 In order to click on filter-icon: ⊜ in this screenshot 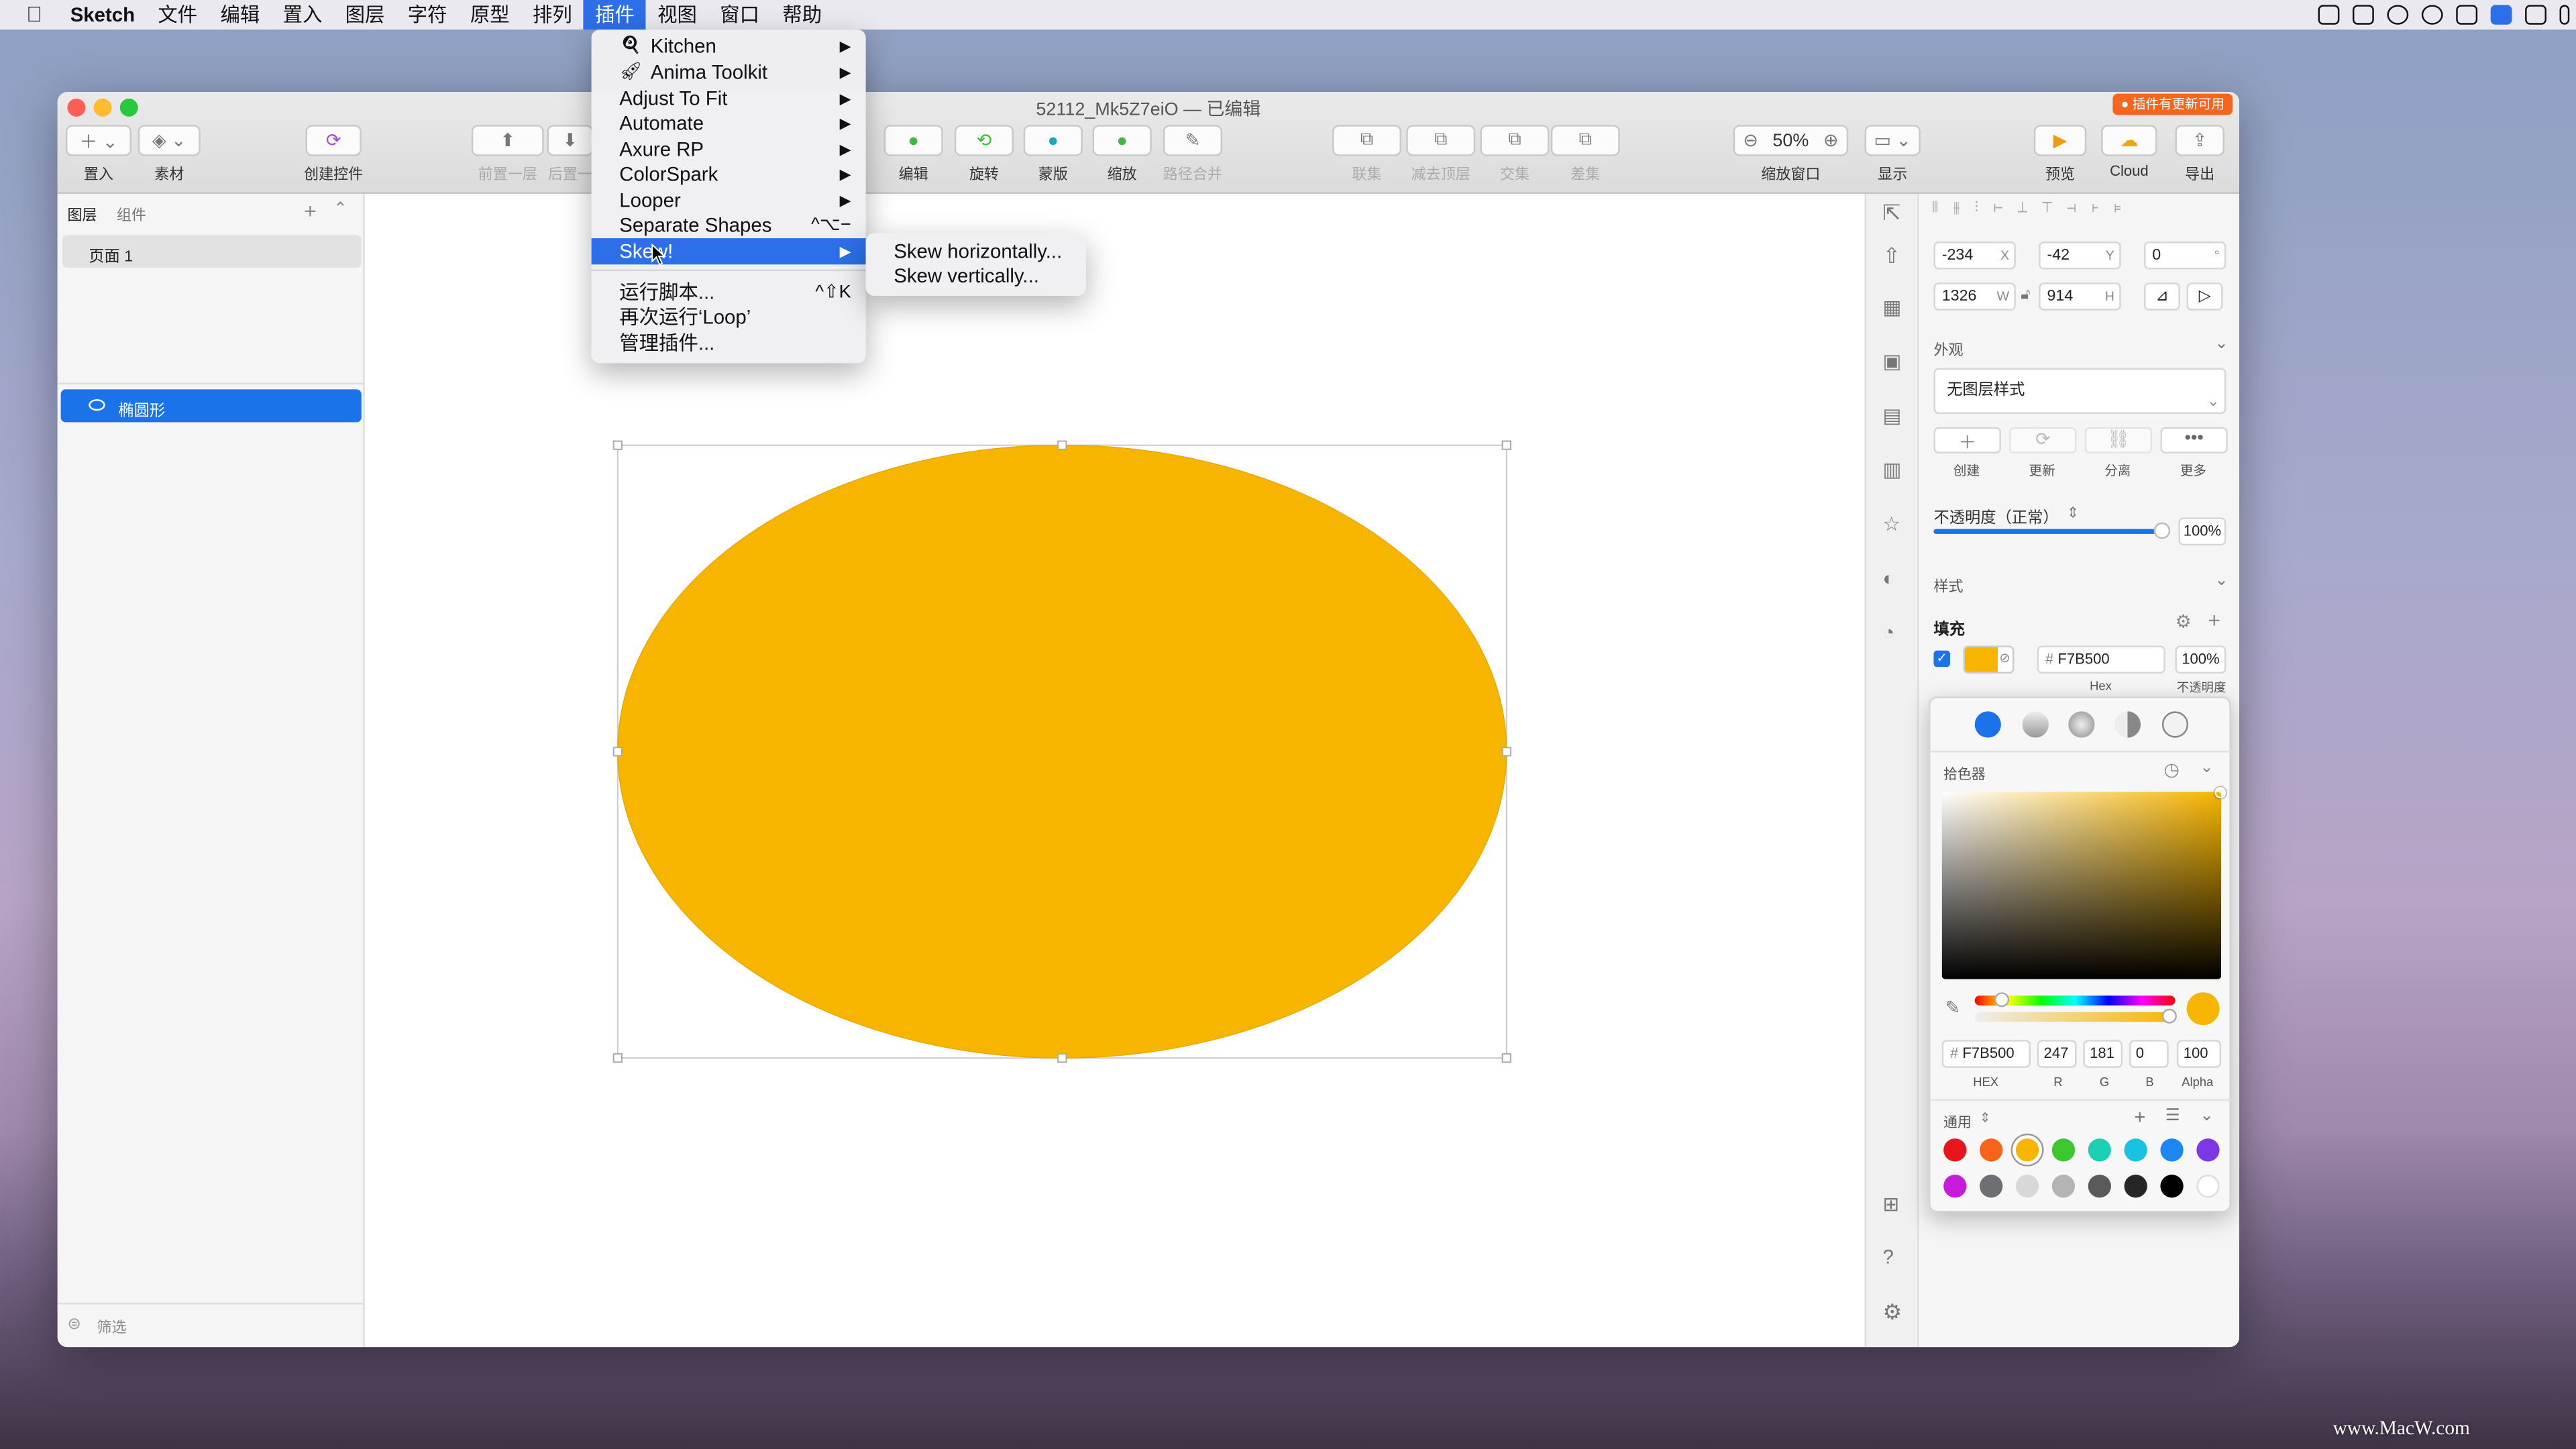, I will do `click(74, 1325)`.